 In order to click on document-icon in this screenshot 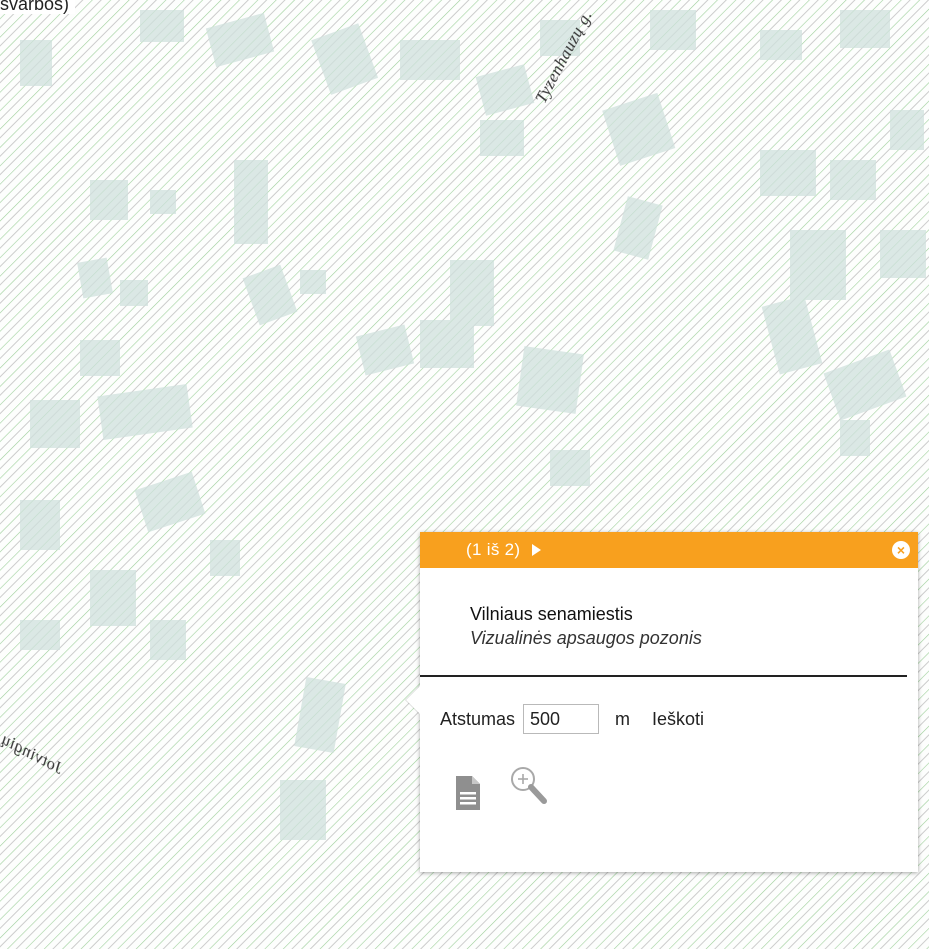, I will do `click(468, 793)`.